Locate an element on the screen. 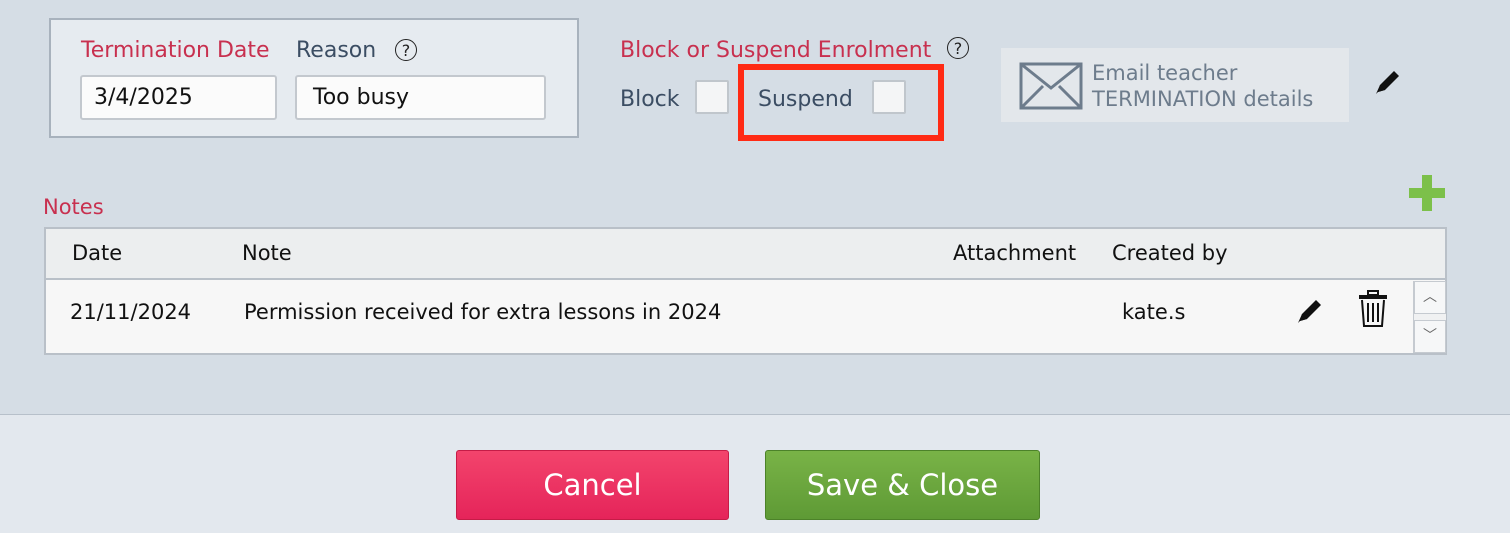  envelope-icon is located at coordinates (1051, 86).